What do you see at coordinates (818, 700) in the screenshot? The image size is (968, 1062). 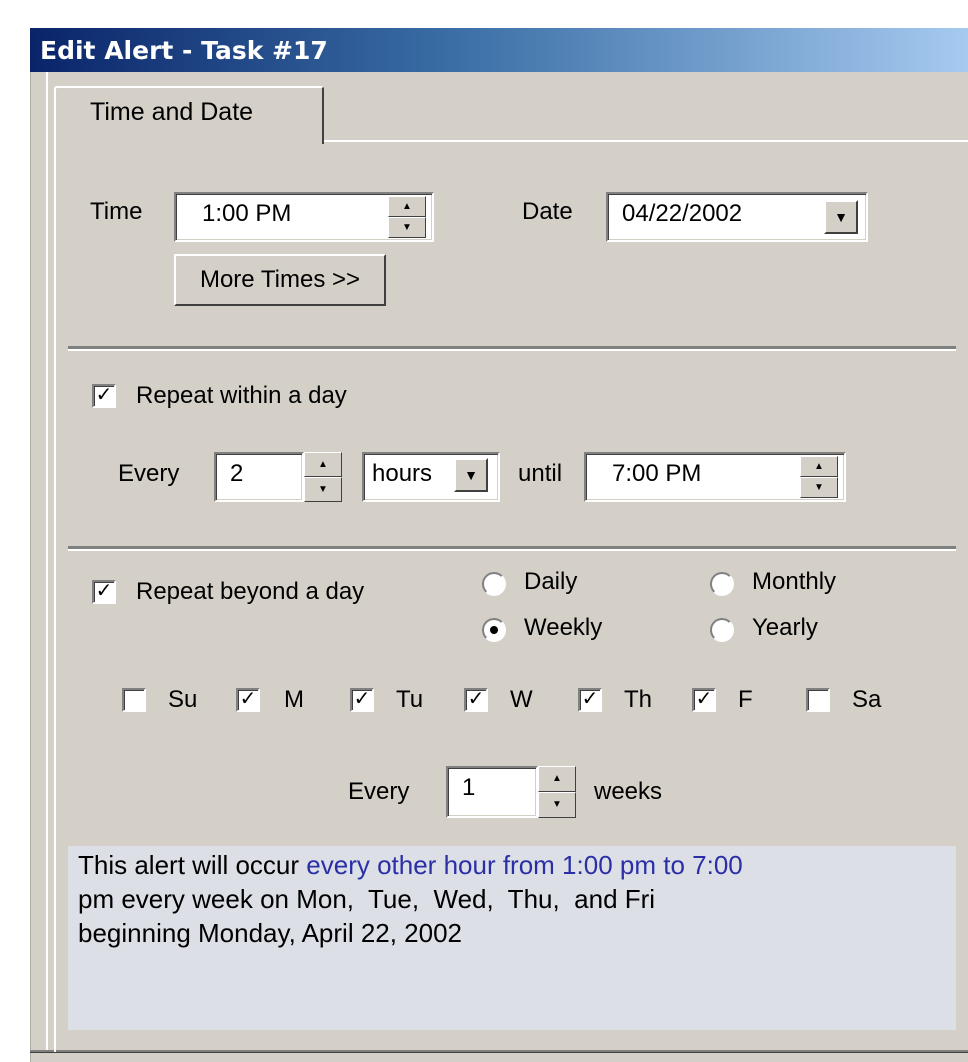 I see `day-checkbox-sa` at bounding box center [818, 700].